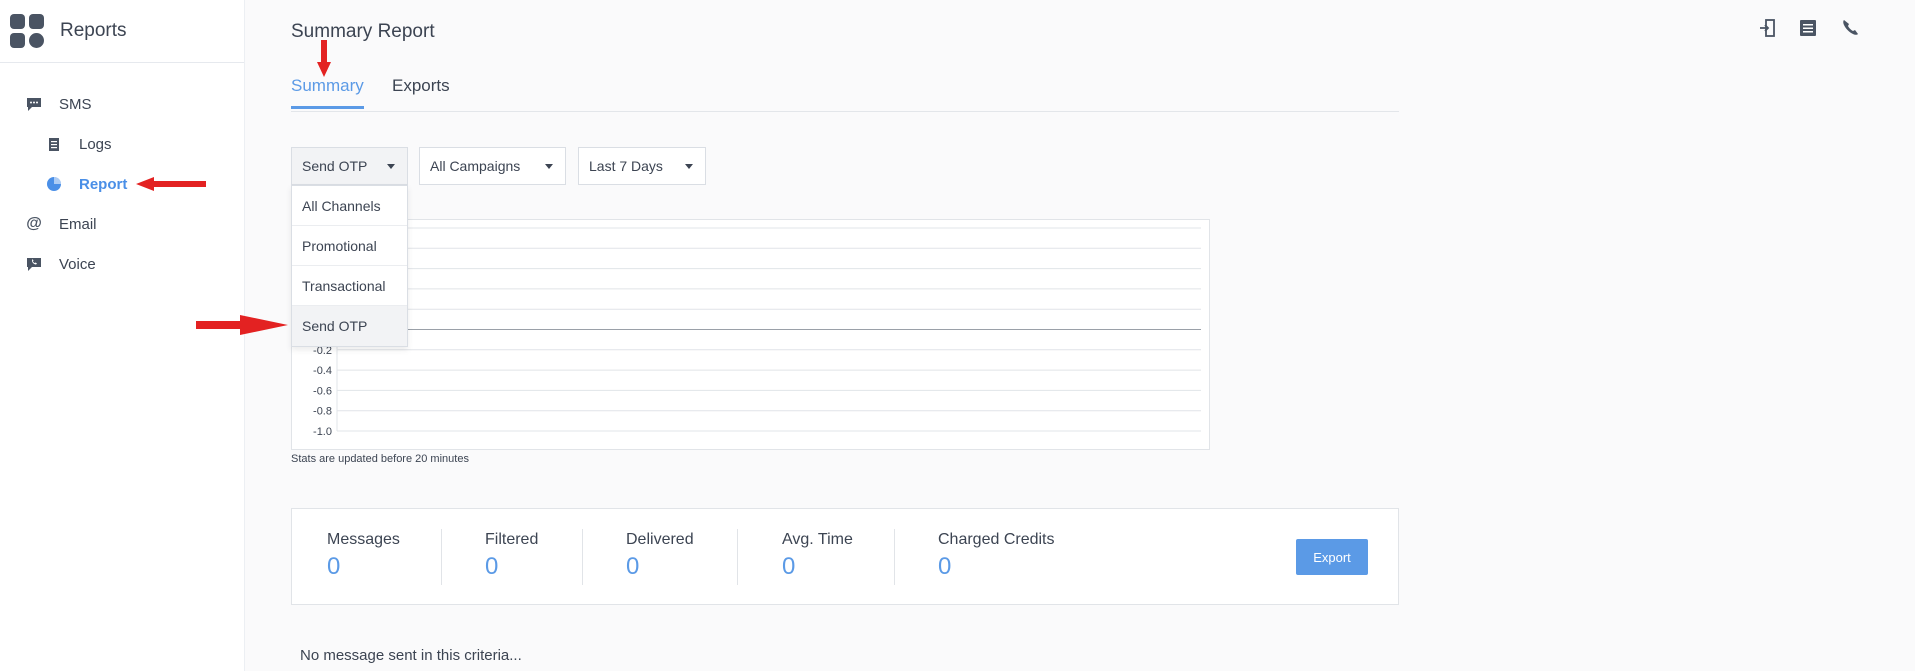 The height and width of the screenshot is (671, 1915). Describe the element at coordinates (54, 144) in the screenshot. I see `logs-icon` at that location.